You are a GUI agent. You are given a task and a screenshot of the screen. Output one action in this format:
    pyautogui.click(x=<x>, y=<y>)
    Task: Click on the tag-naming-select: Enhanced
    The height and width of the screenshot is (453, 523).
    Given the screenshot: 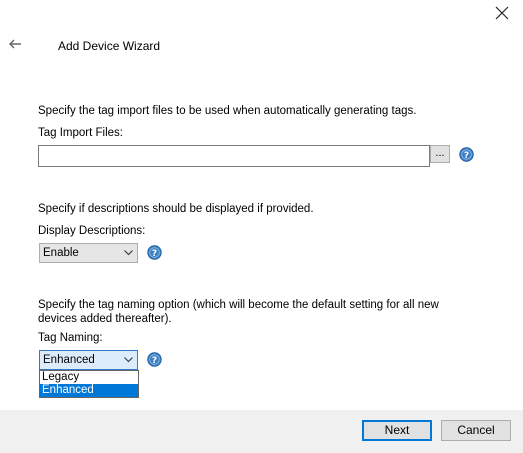 What is the action you would take?
    pyautogui.click(x=88, y=360)
    